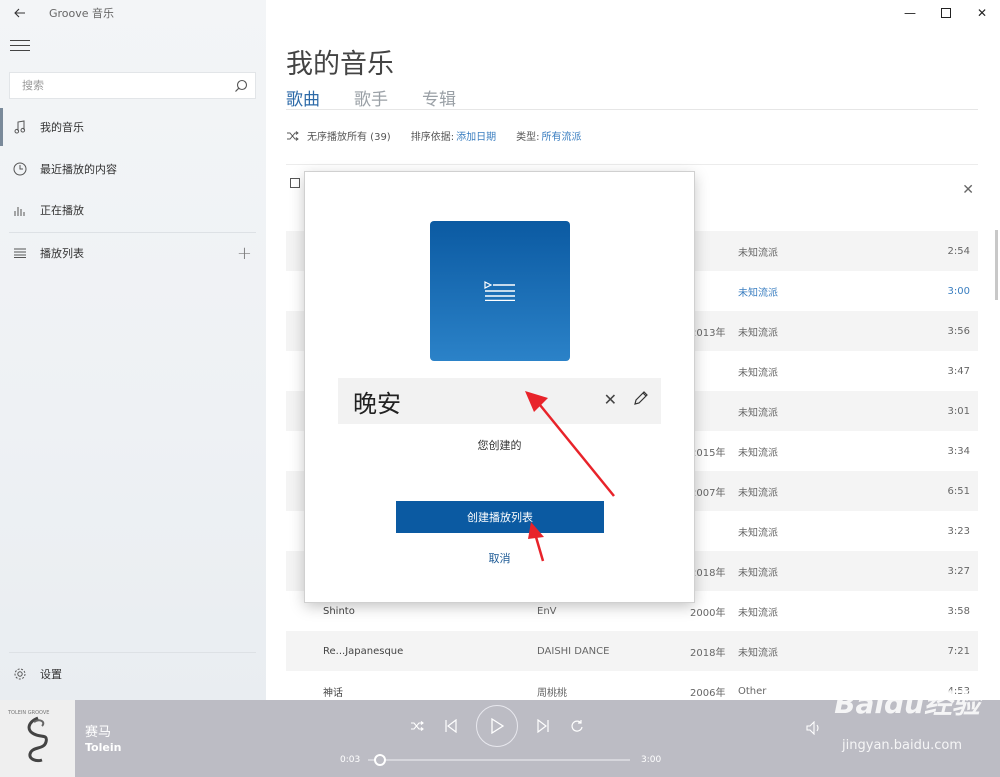 This screenshot has width=1000, height=777. What do you see at coordinates (641, 400) in the screenshot?
I see `pencil-icon` at bounding box center [641, 400].